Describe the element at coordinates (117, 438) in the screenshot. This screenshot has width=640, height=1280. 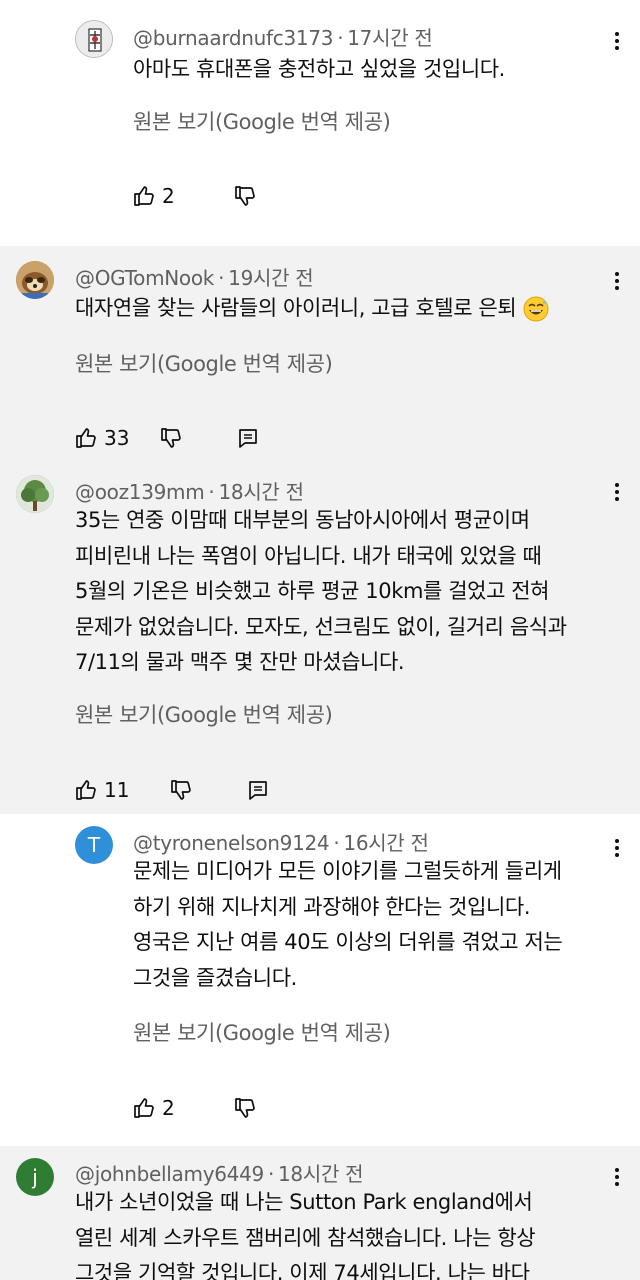
I see `like-count: 33` at that location.